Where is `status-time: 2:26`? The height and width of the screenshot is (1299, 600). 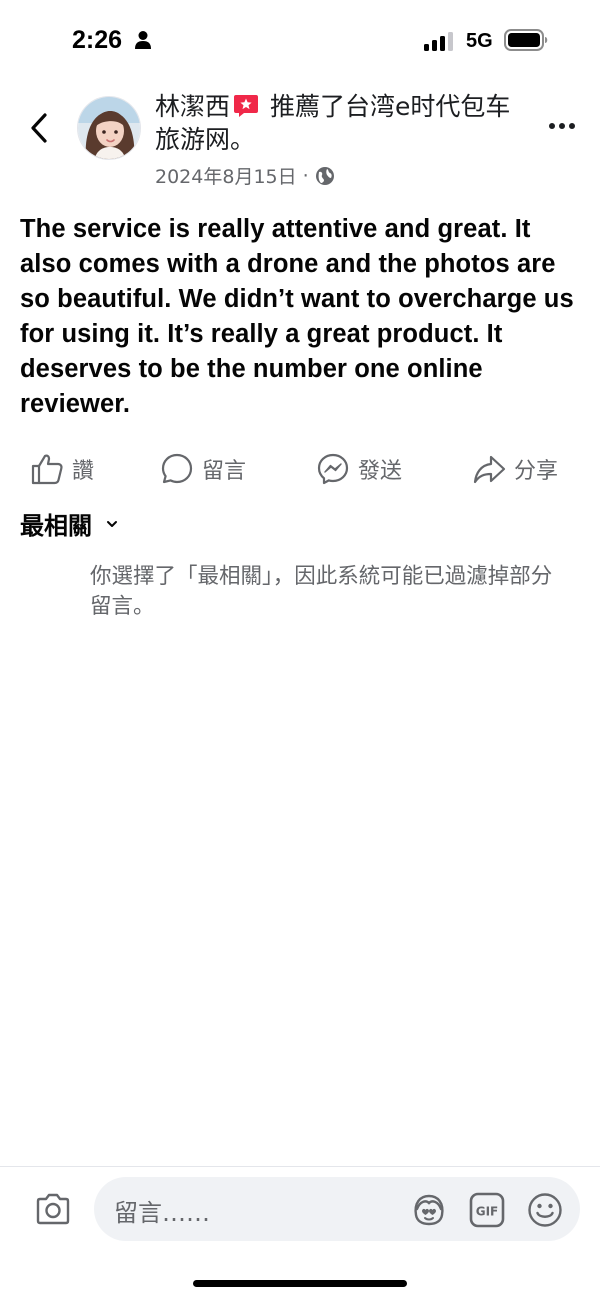 status-time: 2:26 is located at coordinates (97, 40).